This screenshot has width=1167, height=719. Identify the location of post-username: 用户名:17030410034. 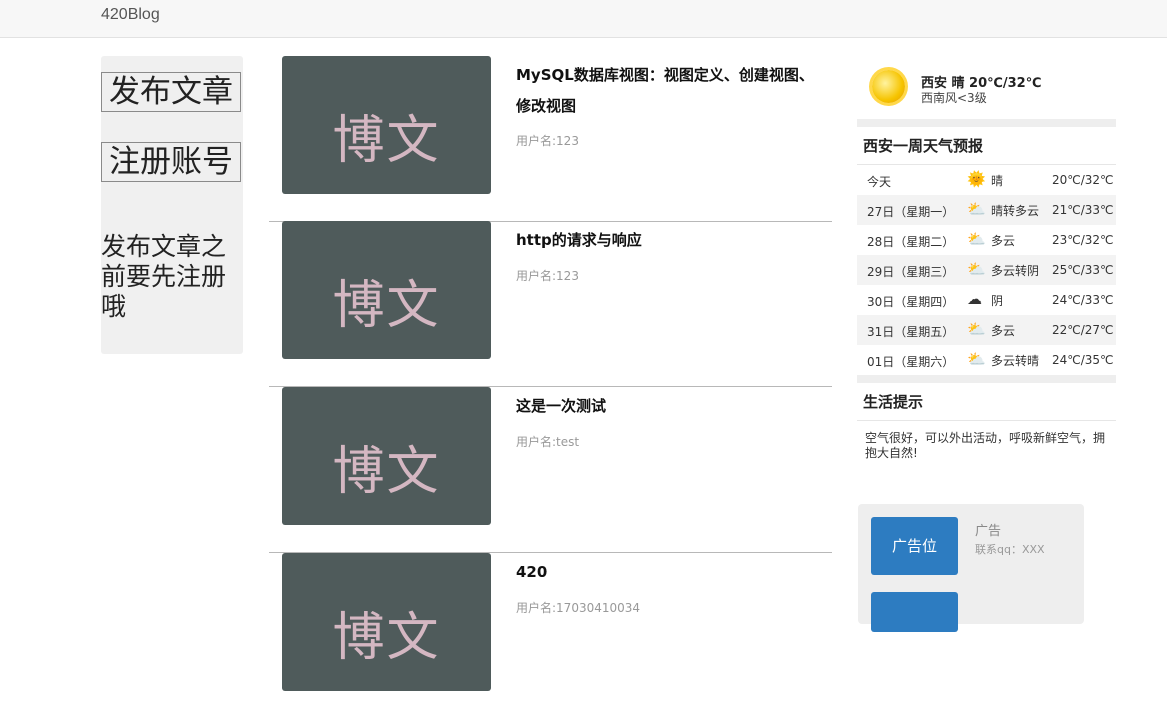
(578, 608).